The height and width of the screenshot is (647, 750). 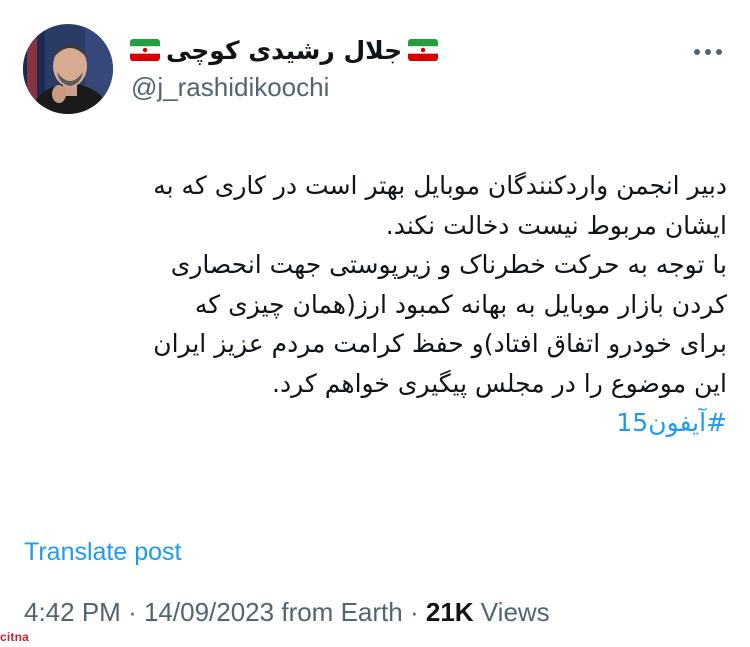 What do you see at coordinates (515, 612) in the screenshot?
I see `views-label: Views` at bounding box center [515, 612].